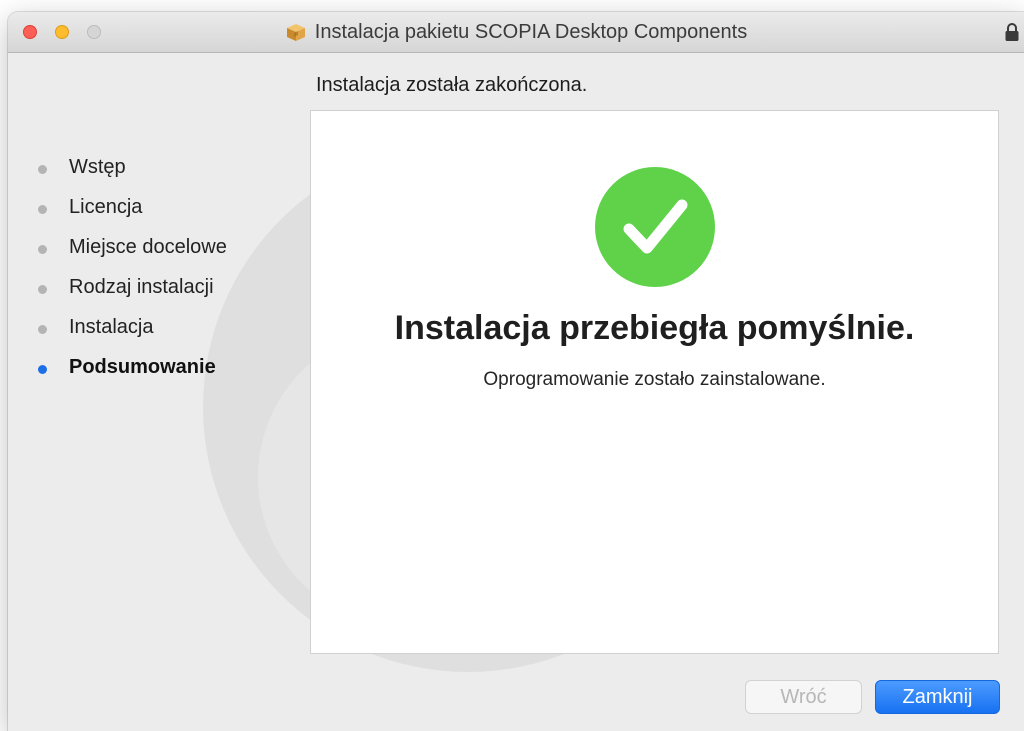 This screenshot has height=731, width=1024. Describe the element at coordinates (452, 85) in the screenshot. I see `page-subtitle: Instalacja została zakończona.` at that location.